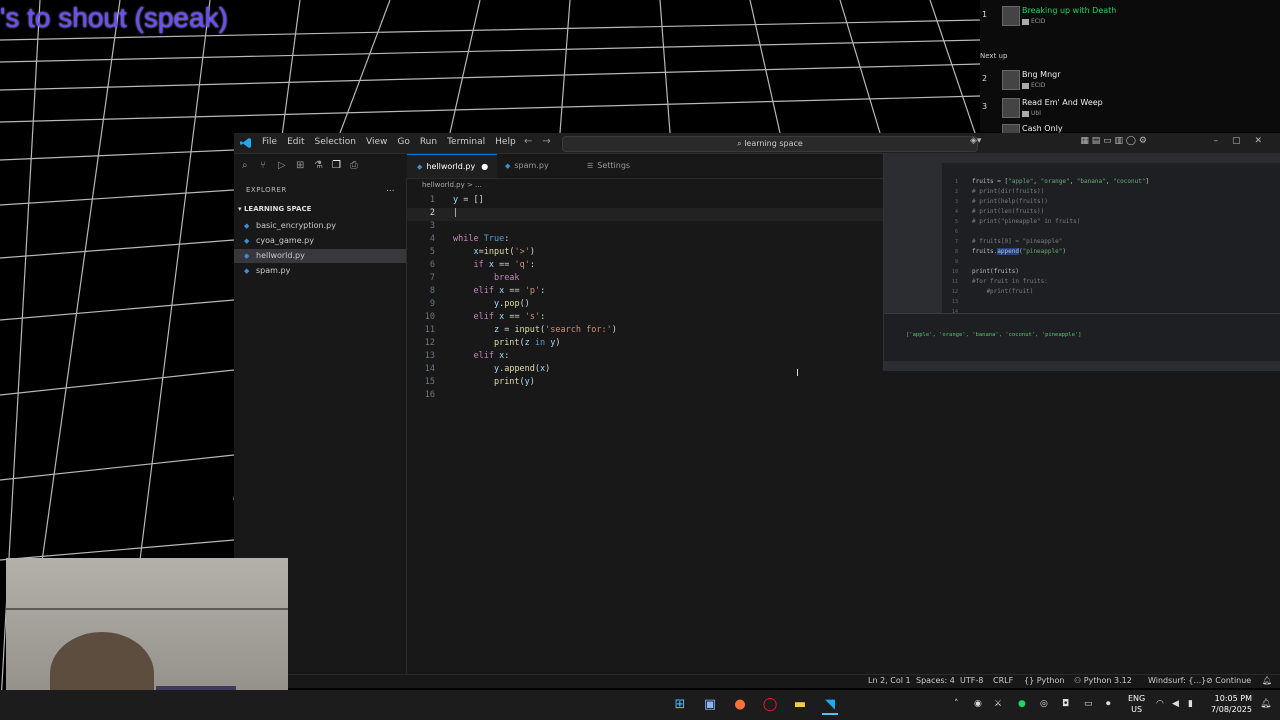 The height and width of the screenshot is (720, 1280). What do you see at coordinates (998, 704) in the screenshot?
I see `tray-app-icon: ⚔` at bounding box center [998, 704].